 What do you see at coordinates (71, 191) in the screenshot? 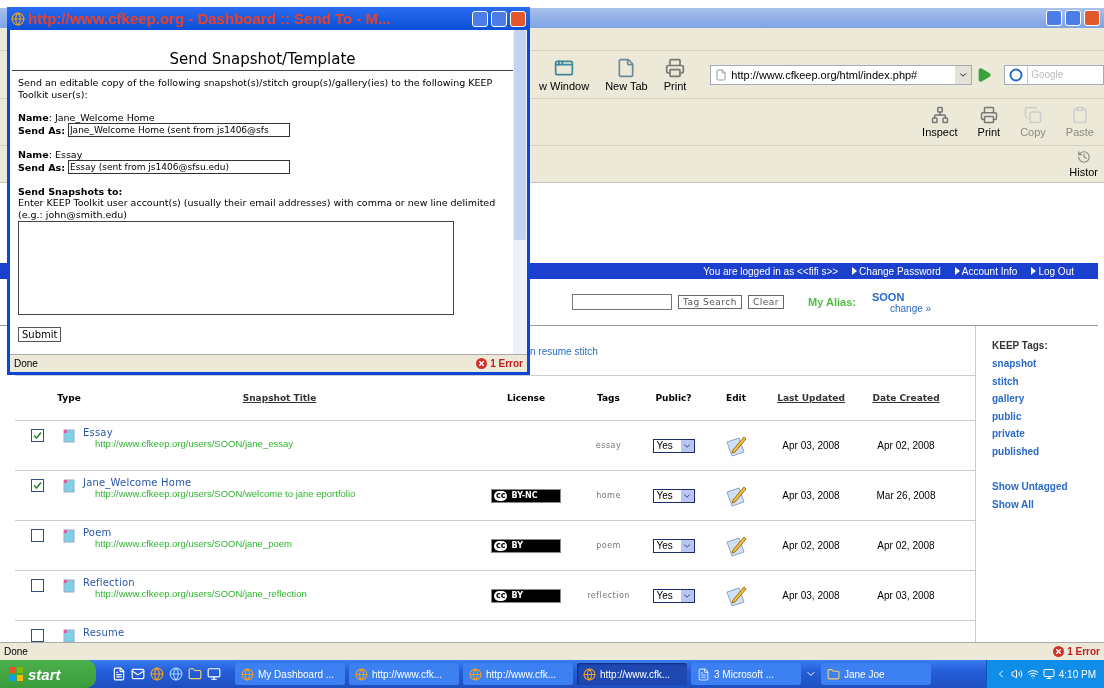
I see `recipients-heading: Send Snapshots to:` at bounding box center [71, 191].